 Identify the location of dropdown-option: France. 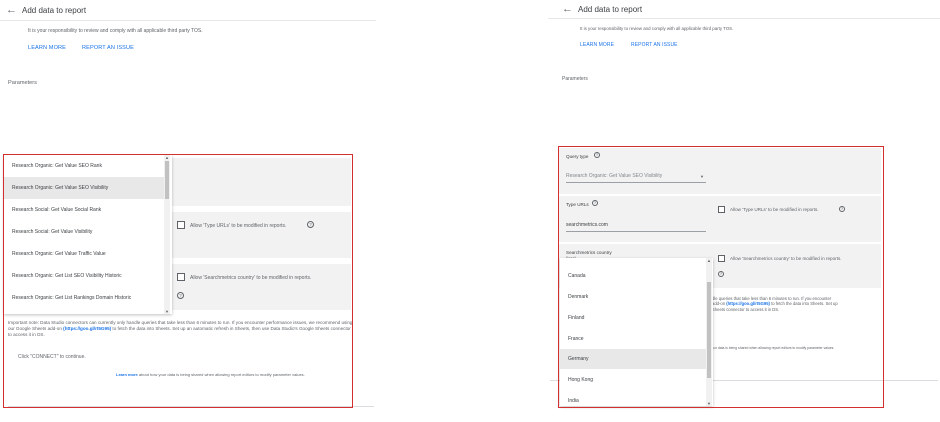
(633, 339).